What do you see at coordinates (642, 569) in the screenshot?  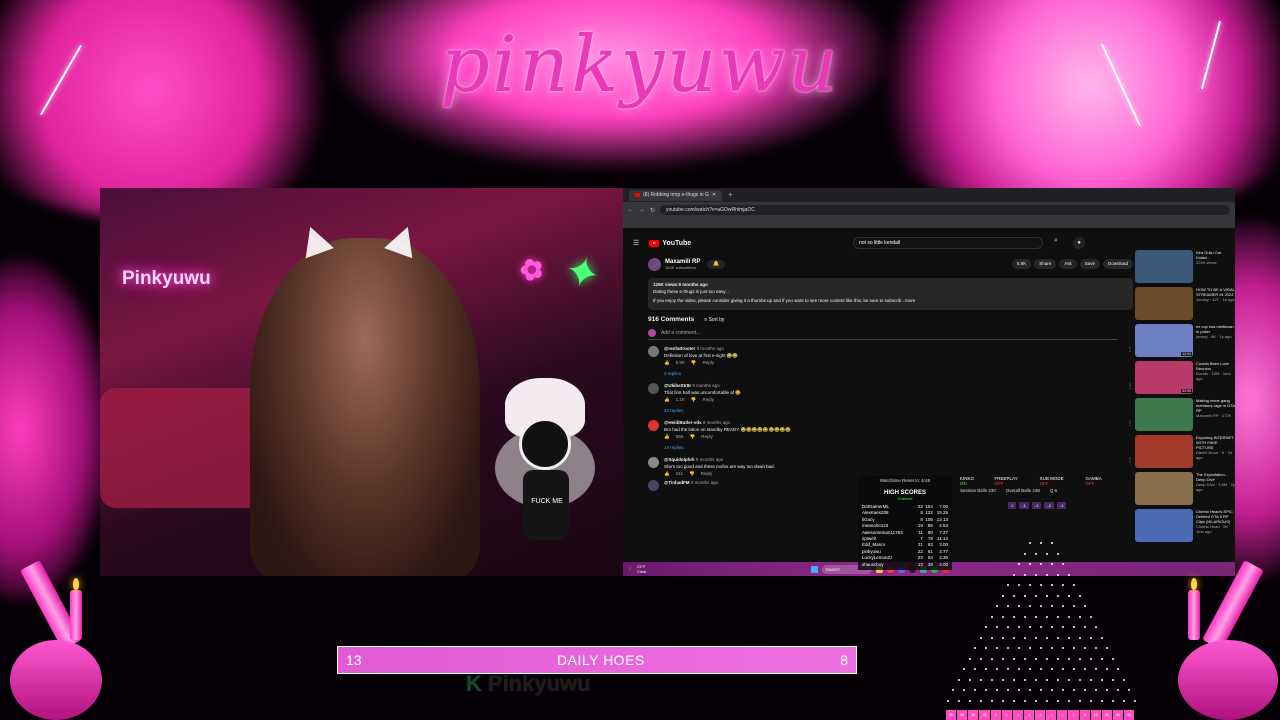 I see `weather-widget: 23°F Clear` at bounding box center [642, 569].